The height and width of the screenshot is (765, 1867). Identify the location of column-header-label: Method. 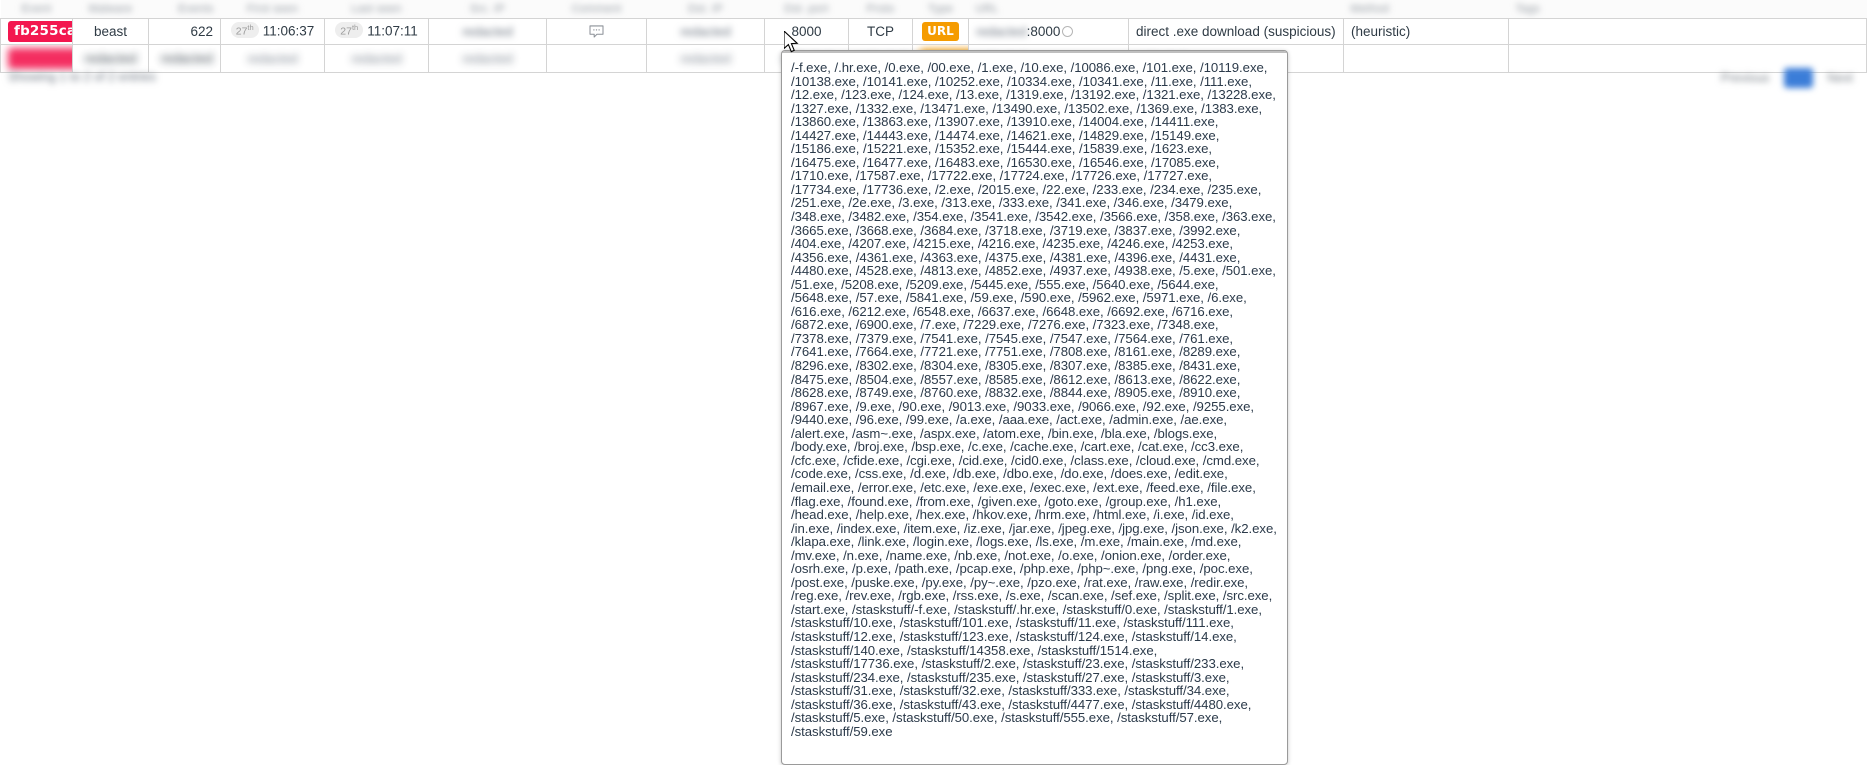
(1369, 8).